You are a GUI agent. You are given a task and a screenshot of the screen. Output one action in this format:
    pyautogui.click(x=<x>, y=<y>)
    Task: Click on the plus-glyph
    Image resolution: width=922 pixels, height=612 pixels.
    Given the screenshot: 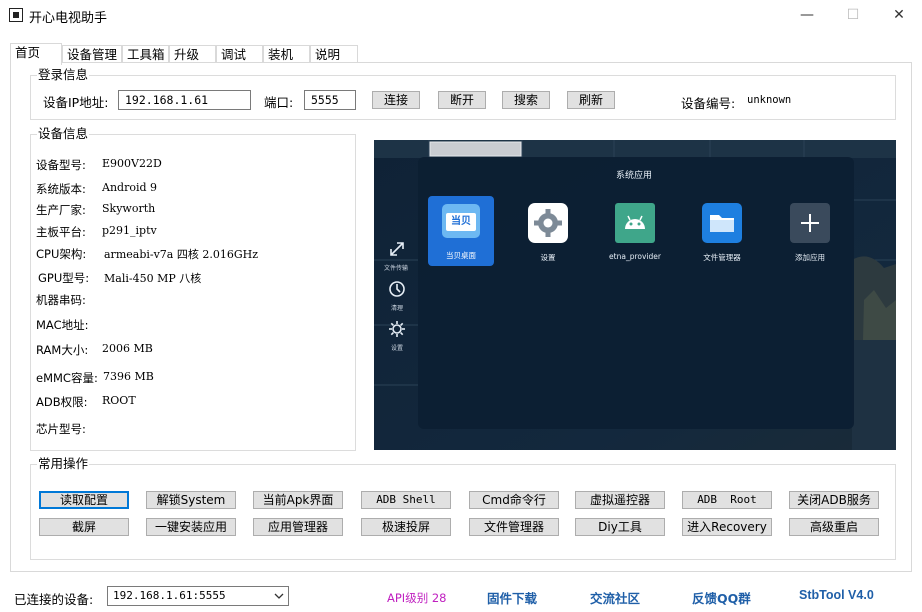 What is the action you would take?
    pyautogui.click(x=810, y=223)
    